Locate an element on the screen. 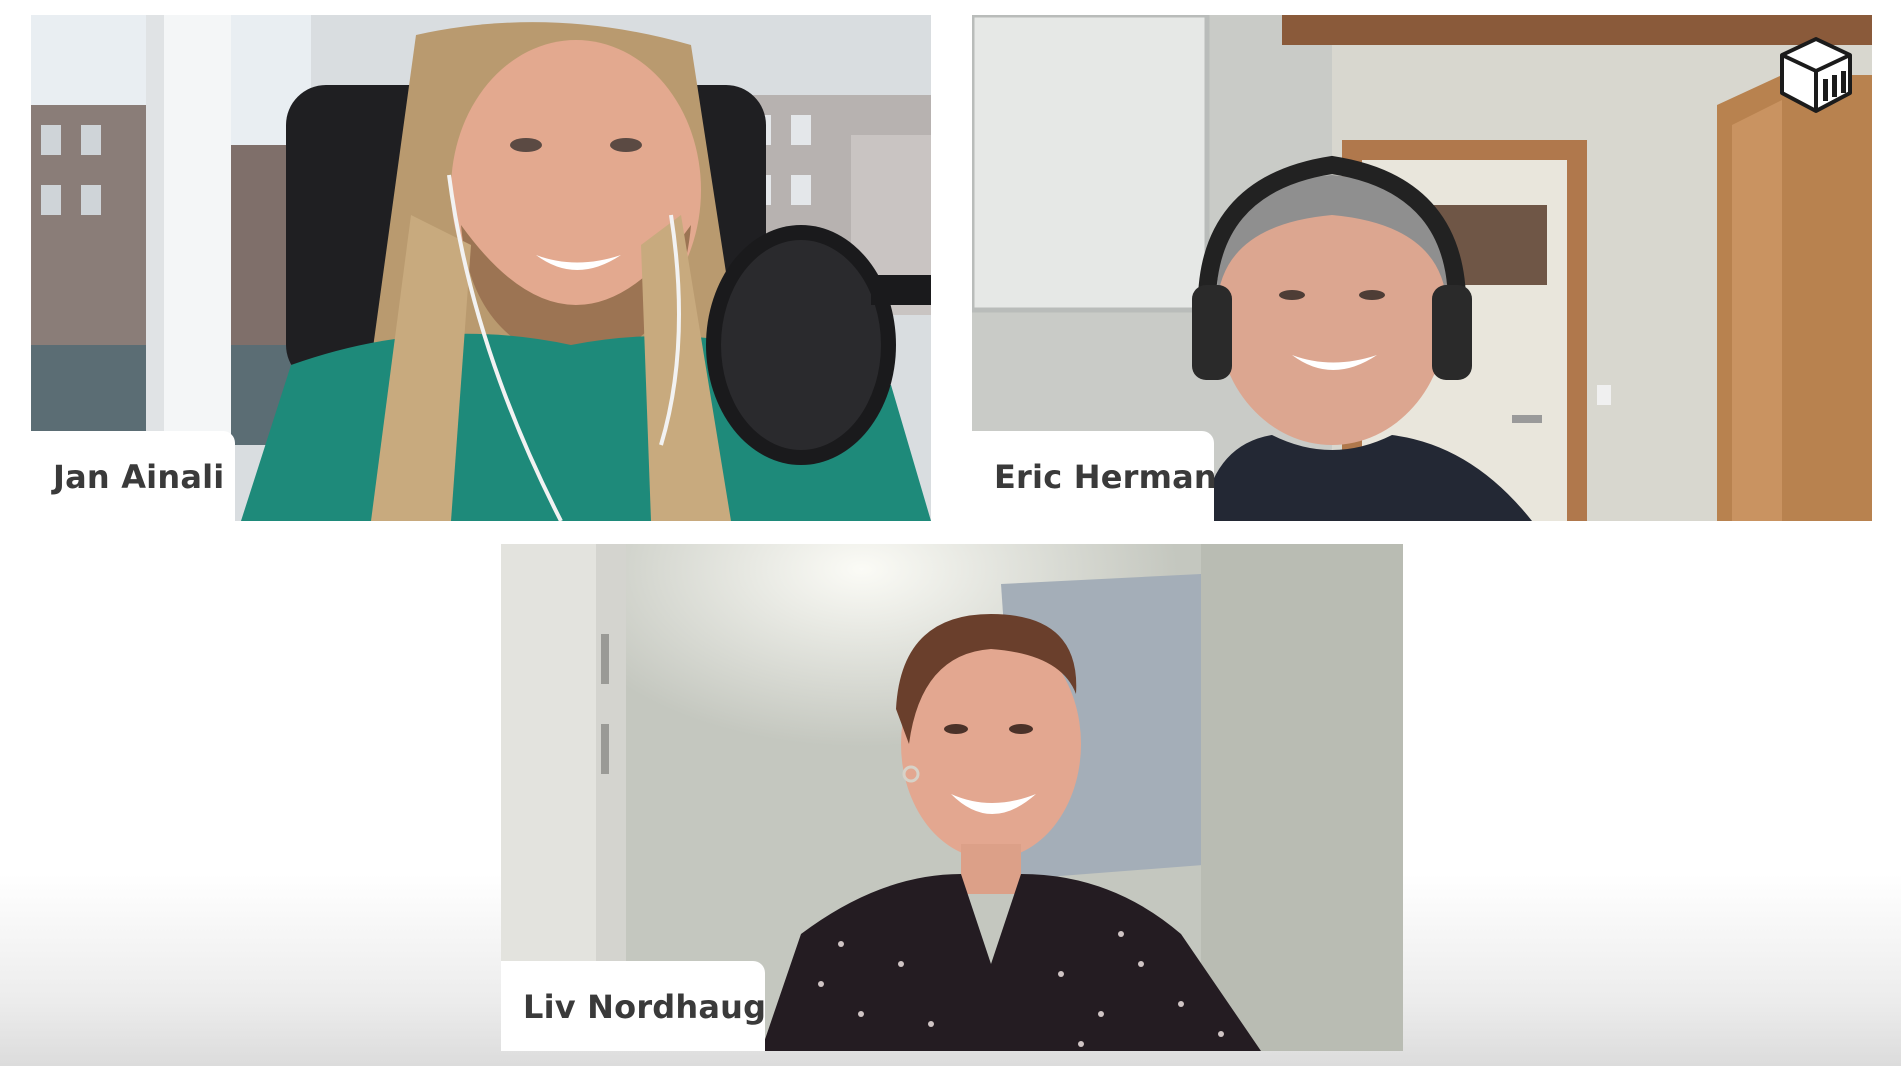 The width and height of the screenshot is (1901, 1066). participant-name-label: Jan Ainali is located at coordinates (133, 476).